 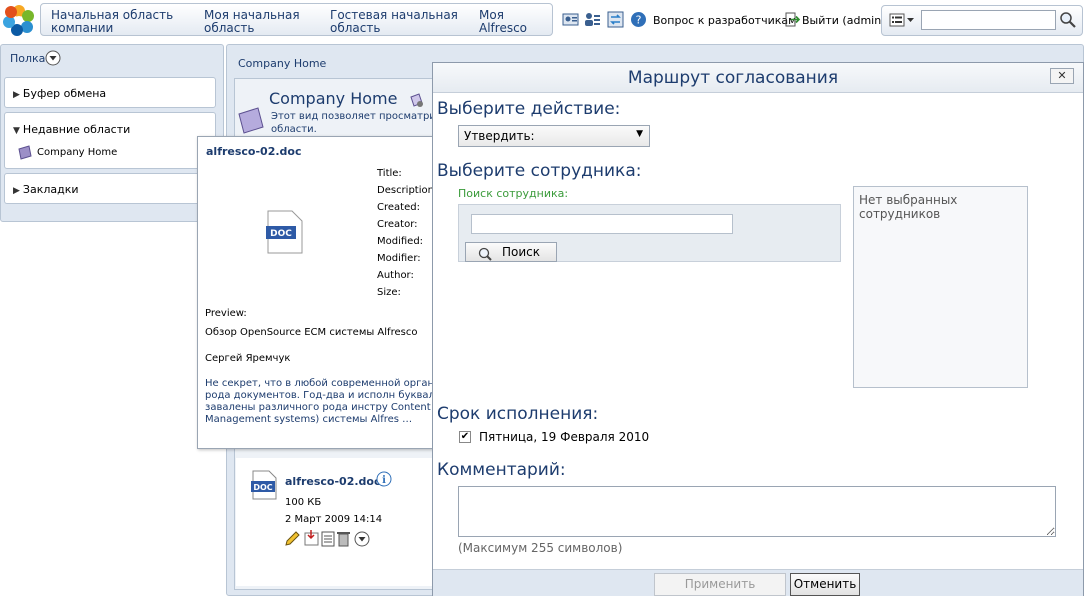 What do you see at coordinates (615, 19) in the screenshot?
I see `sync-icon` at bounding box center [615, 19].